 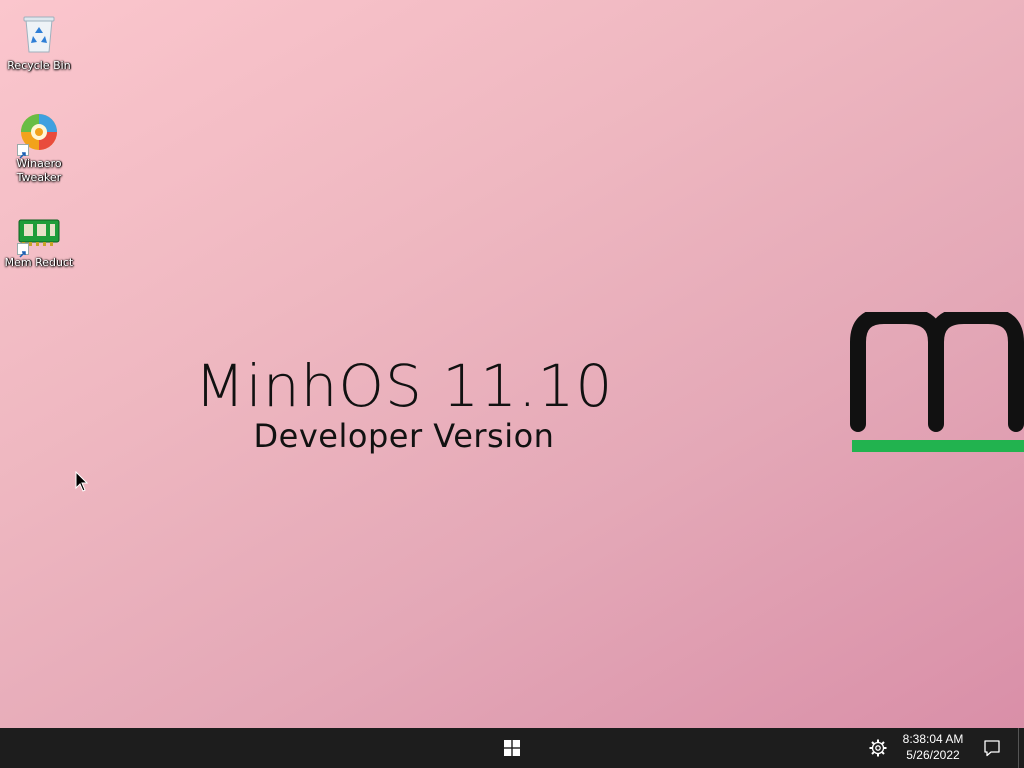 I want to click on mem-reduct-icon, so click(x=39, y=232).